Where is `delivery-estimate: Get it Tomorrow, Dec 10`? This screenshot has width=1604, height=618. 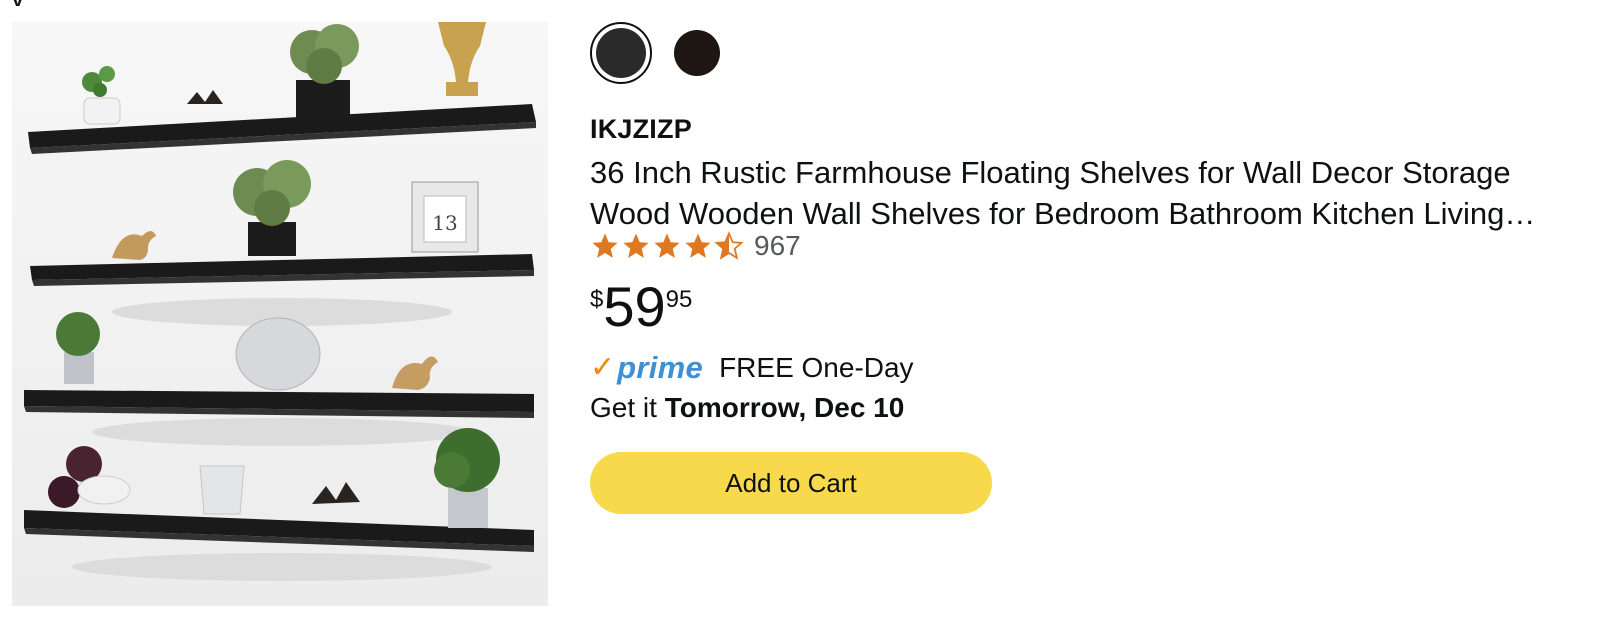 delivery-estimate: Get it Tomorrow, Dec 10 is located at coordinates (747, 408).